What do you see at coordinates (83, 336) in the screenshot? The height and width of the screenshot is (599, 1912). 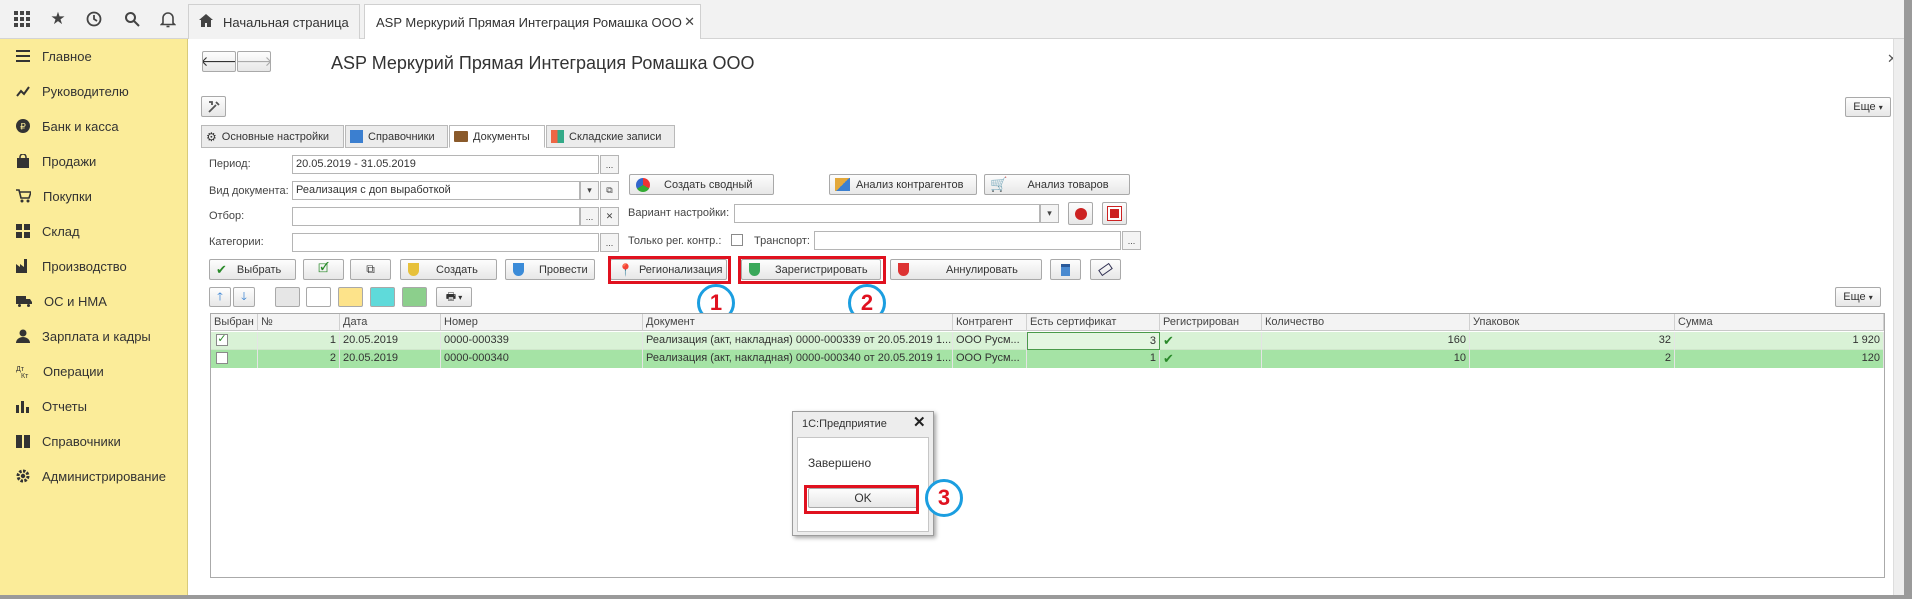 I see `sidebar-item-payroll: Зарплата и кадры` at bounding box center [83, 336].